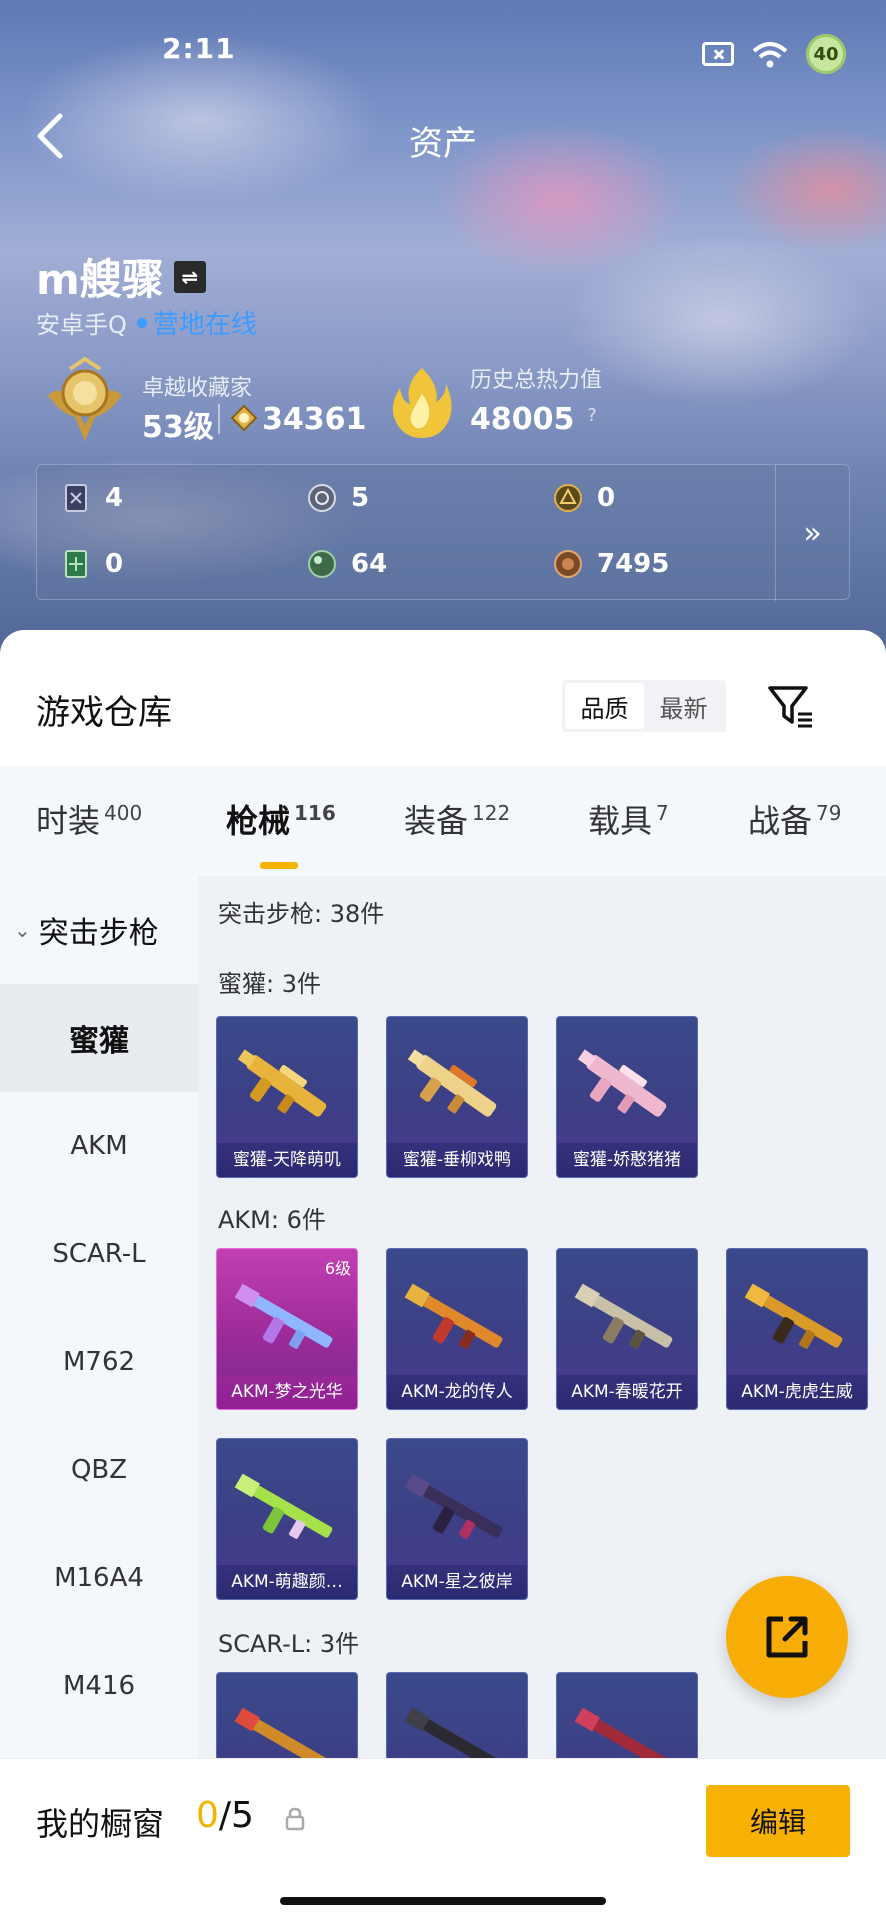 The height and width of the screenshot is (1920, 886). What do you see at coordinates (287, 1392) in the screenshot?
I see `skin-name: AKM-梦之光华` at bounding box center [287, 1392].